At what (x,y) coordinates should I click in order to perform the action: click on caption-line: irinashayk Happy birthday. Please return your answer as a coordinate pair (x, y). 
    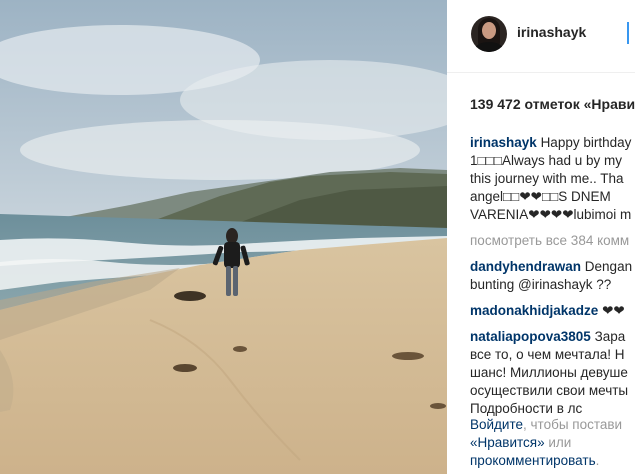
    Looking at the image, I should click on (552, 143).